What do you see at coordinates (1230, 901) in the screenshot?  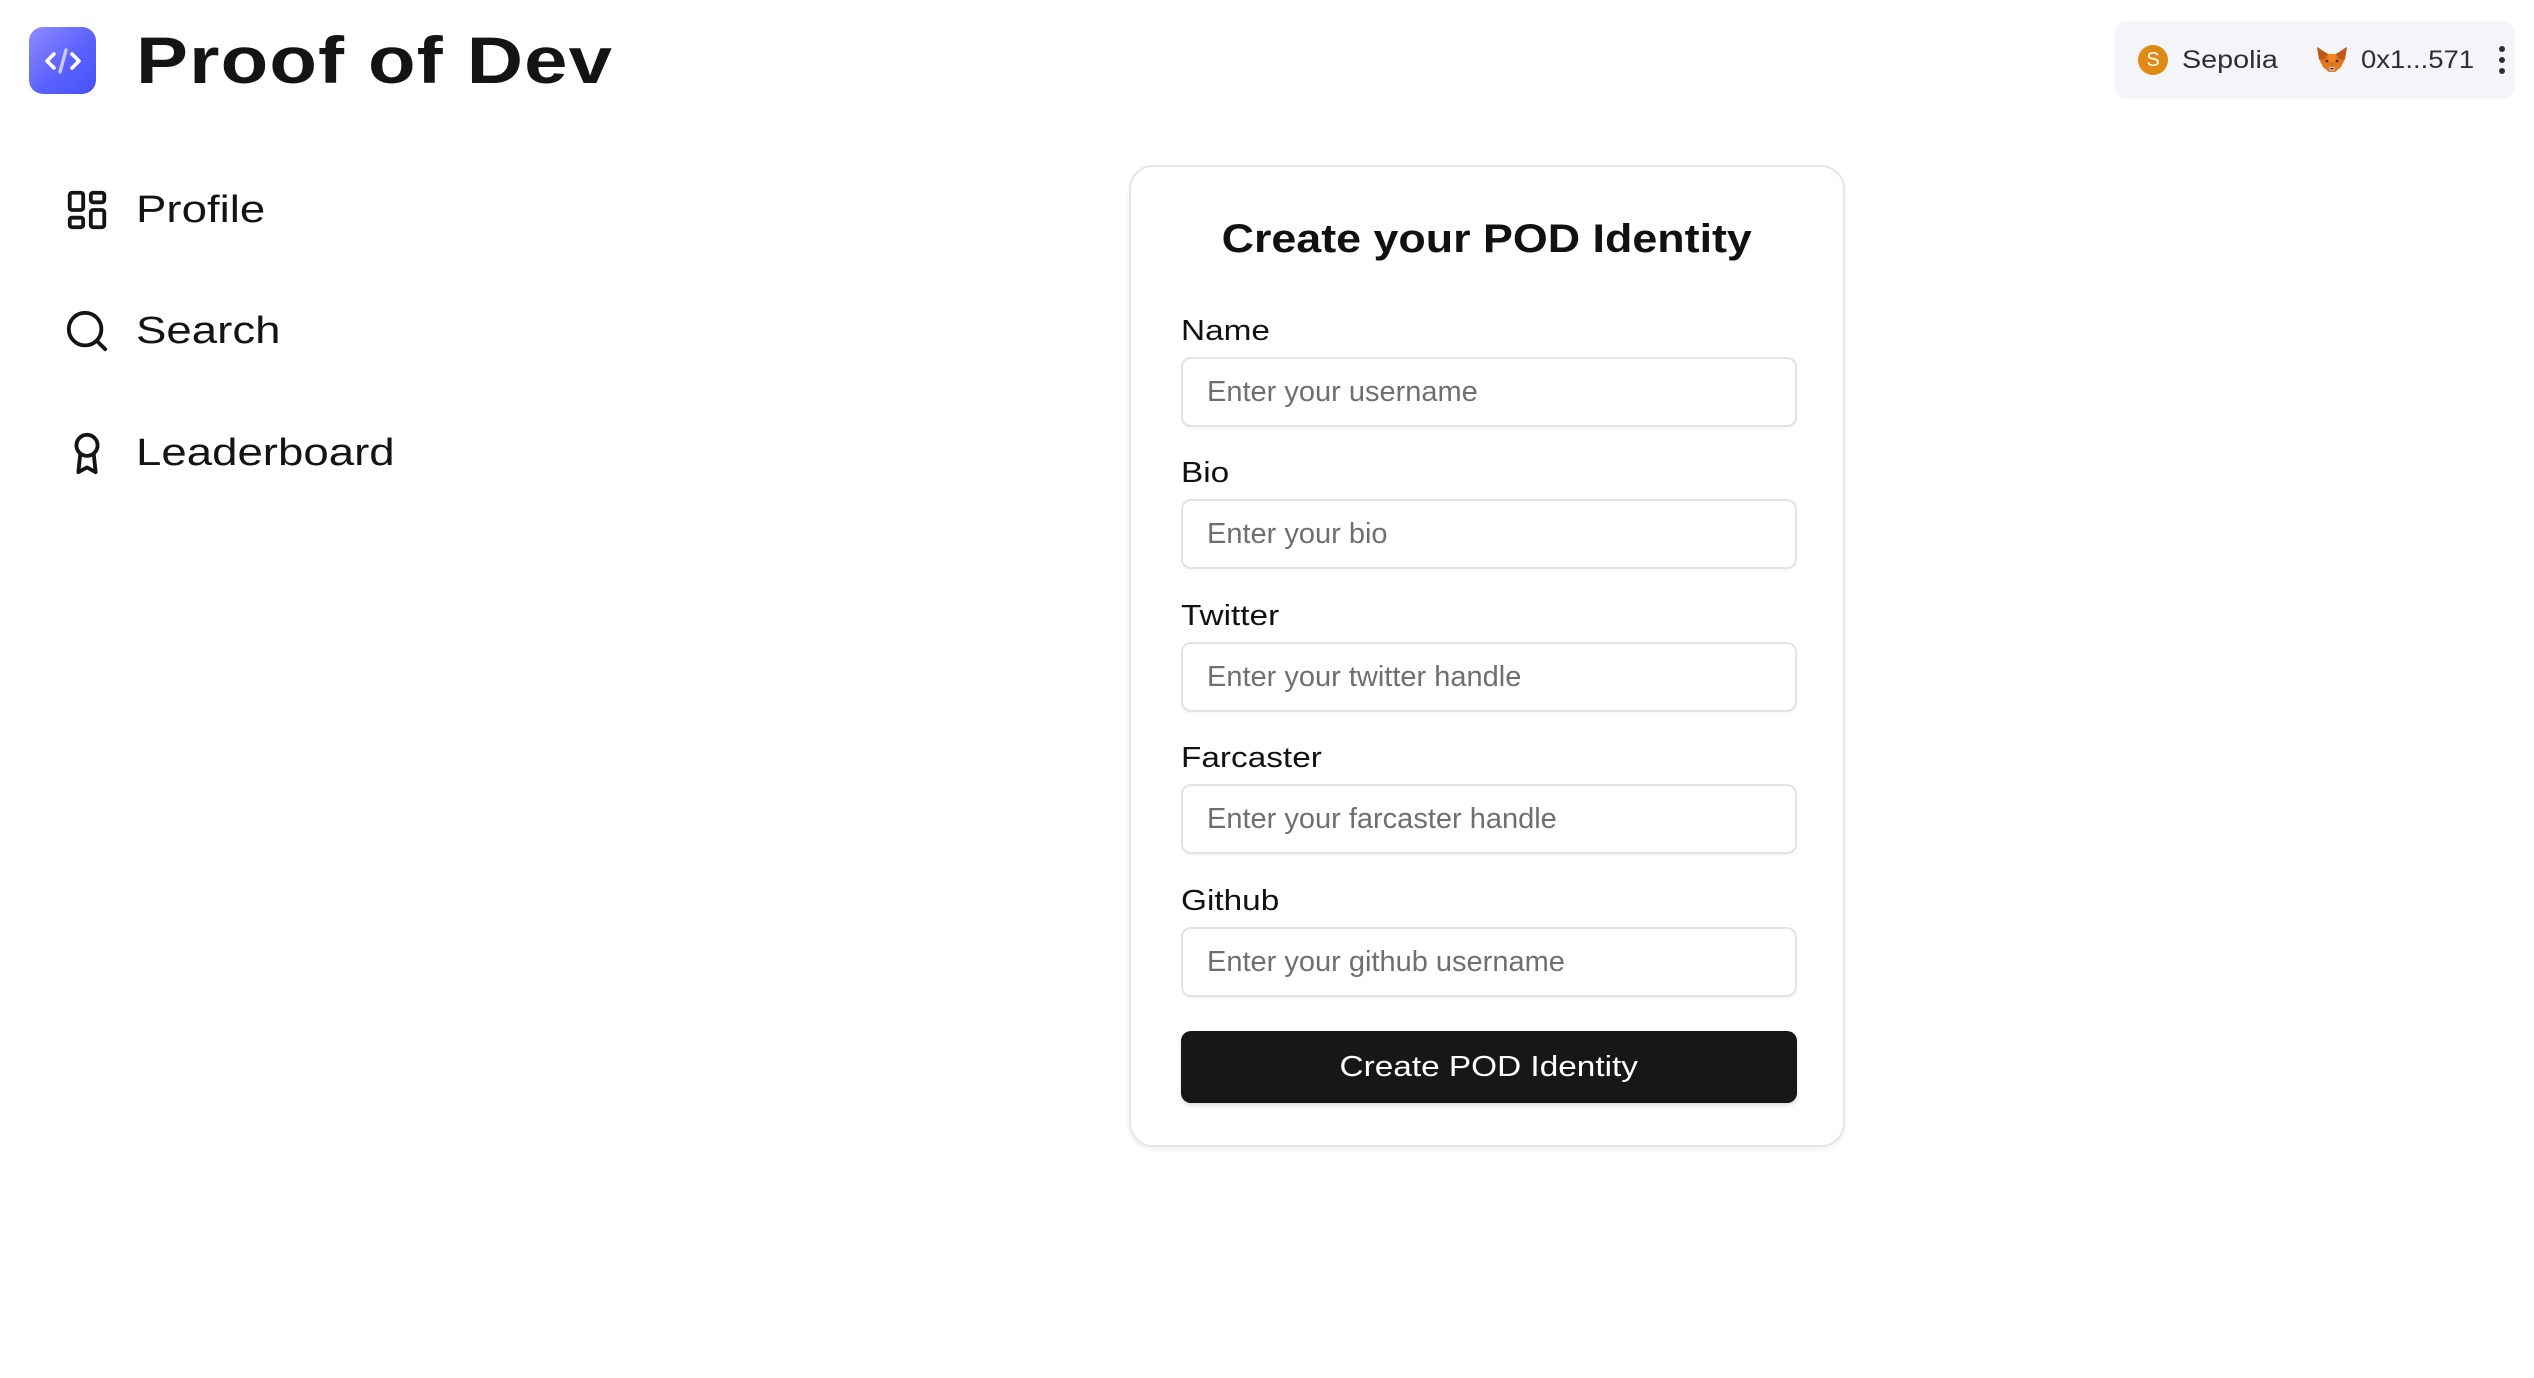 I see `github-label: Github` at bounding box center [1230, 901].